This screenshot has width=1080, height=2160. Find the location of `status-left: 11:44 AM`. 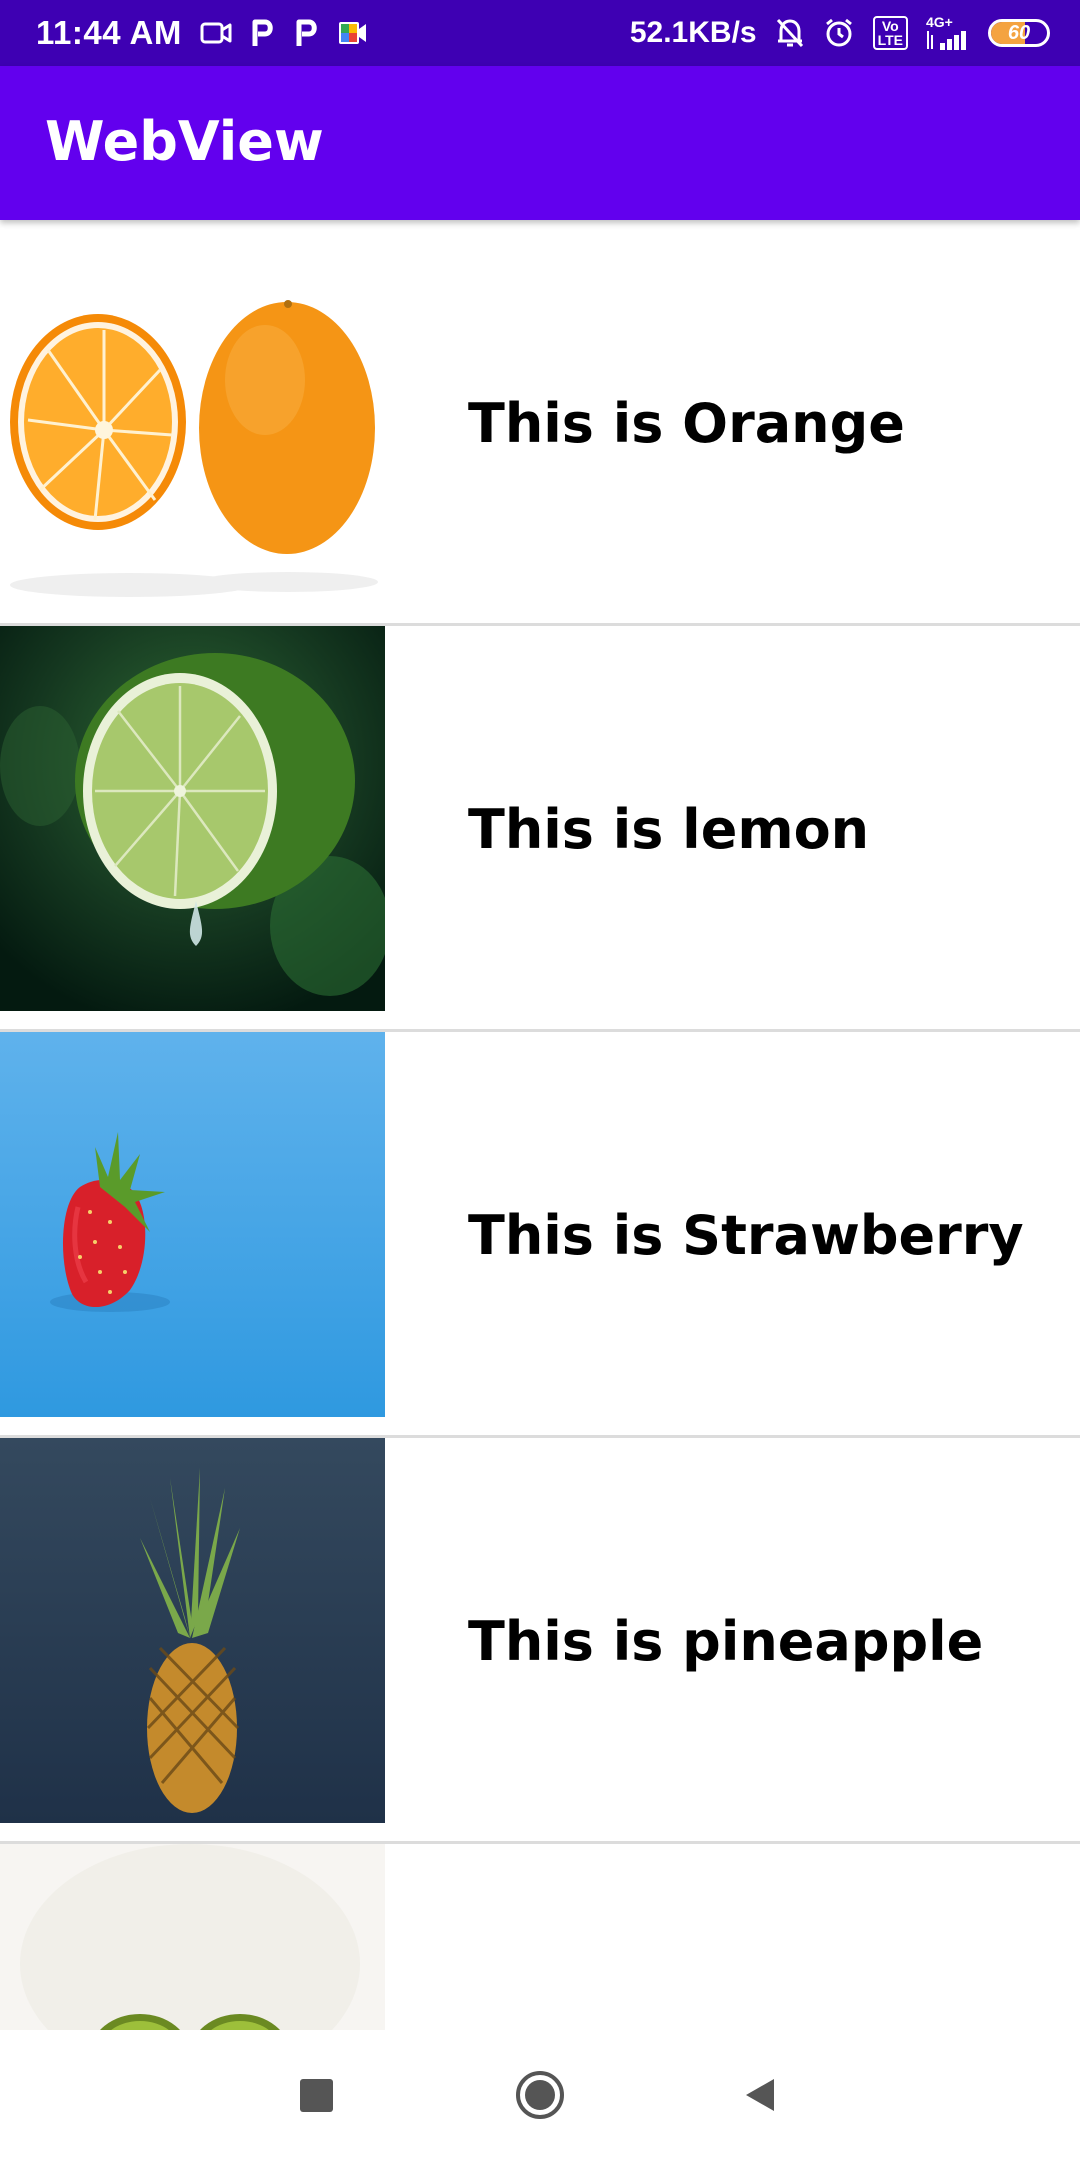

status-left: 11:44 AM is located at coordinates (202, 33).